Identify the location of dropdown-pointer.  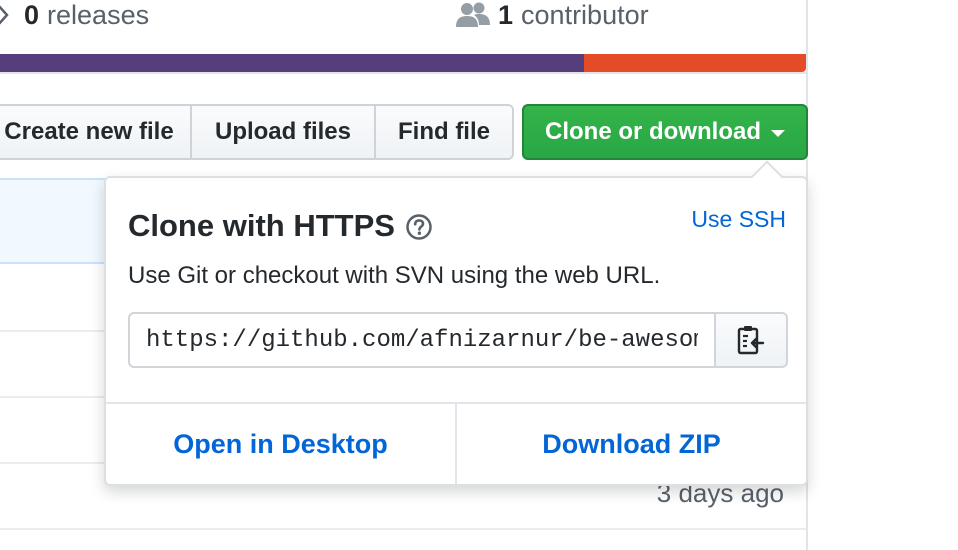
(767, 176).